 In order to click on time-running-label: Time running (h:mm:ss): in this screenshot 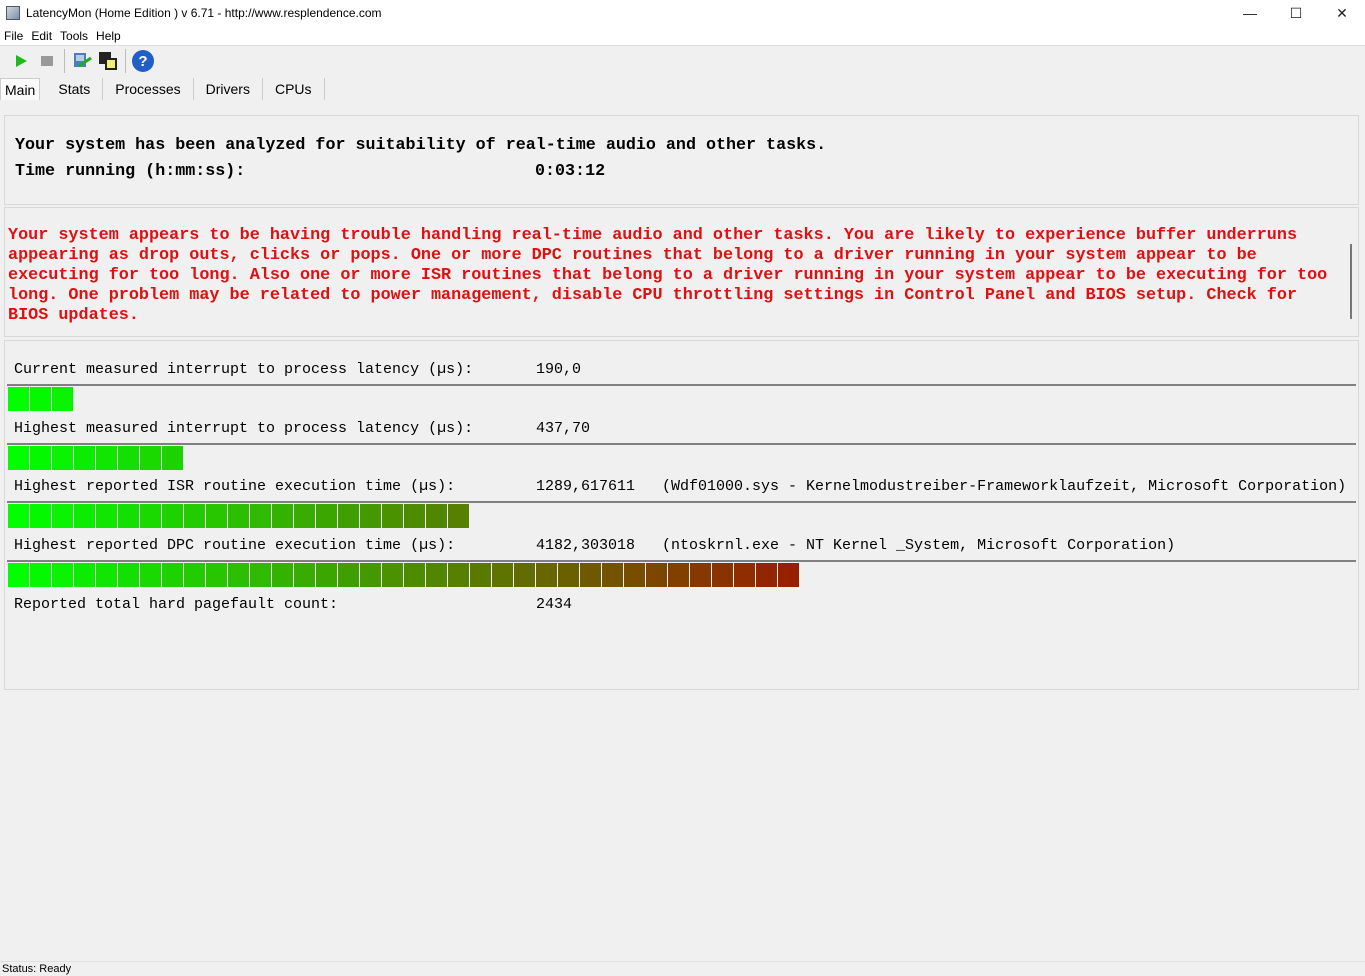, I will do `click(130, 171)`.